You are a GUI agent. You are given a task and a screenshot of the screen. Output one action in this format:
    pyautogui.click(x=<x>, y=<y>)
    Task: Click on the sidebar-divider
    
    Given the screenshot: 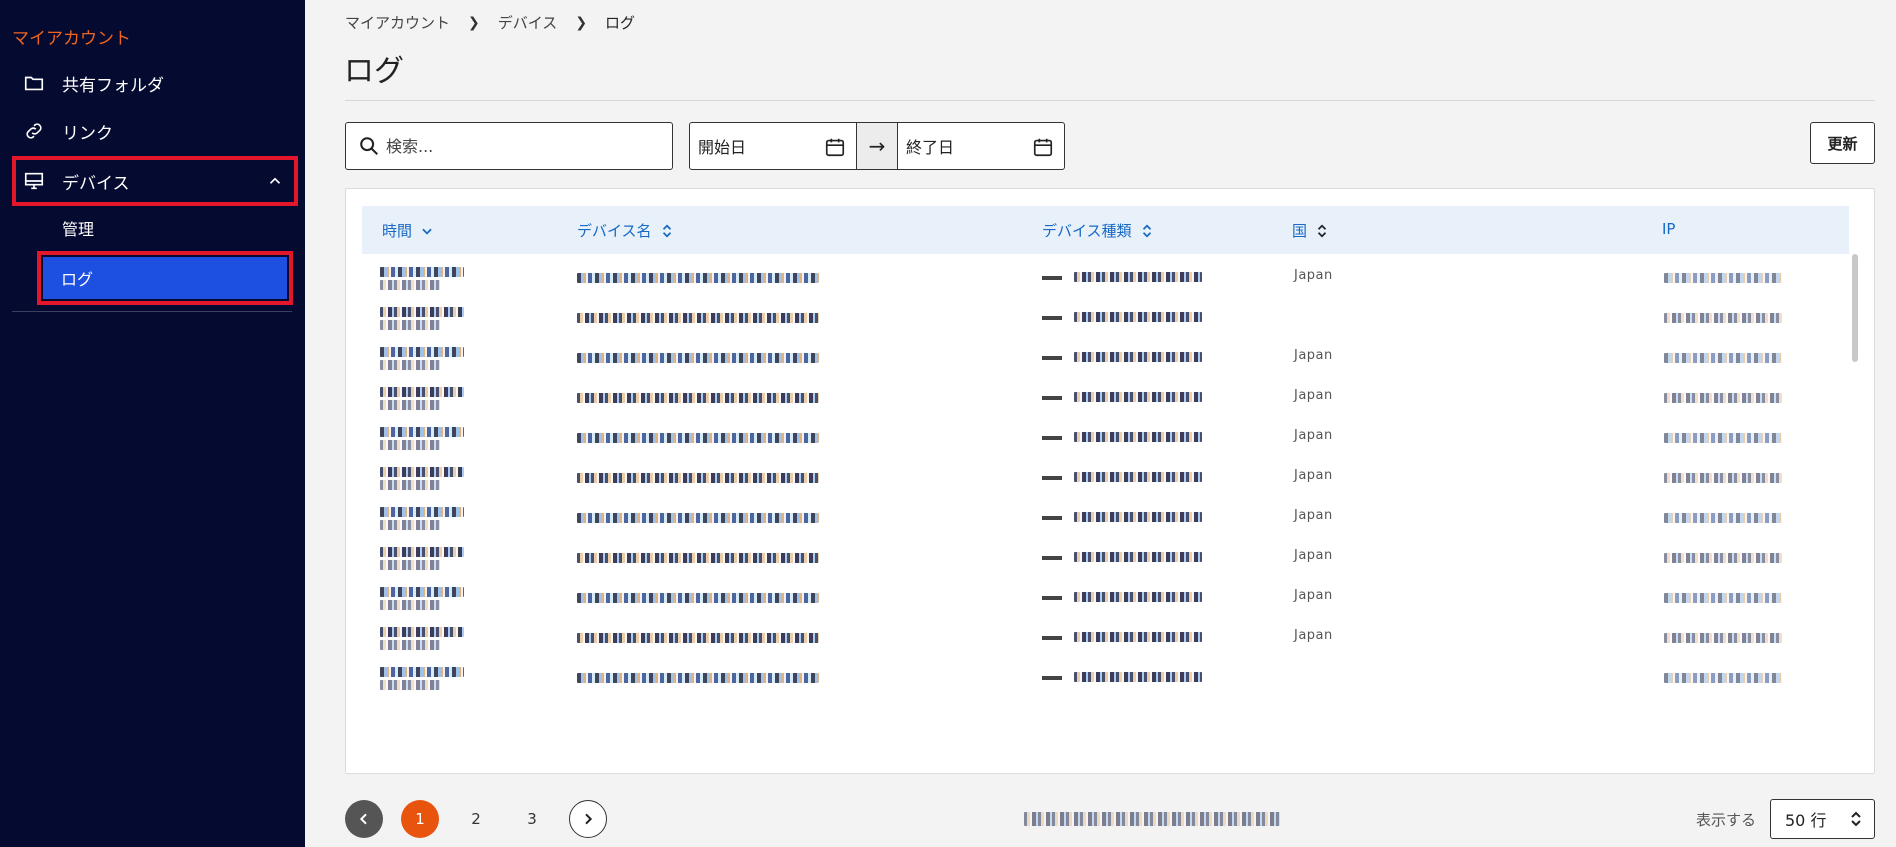 What is the action you would take?
    pyautogui.click(x=152, y=311)
    